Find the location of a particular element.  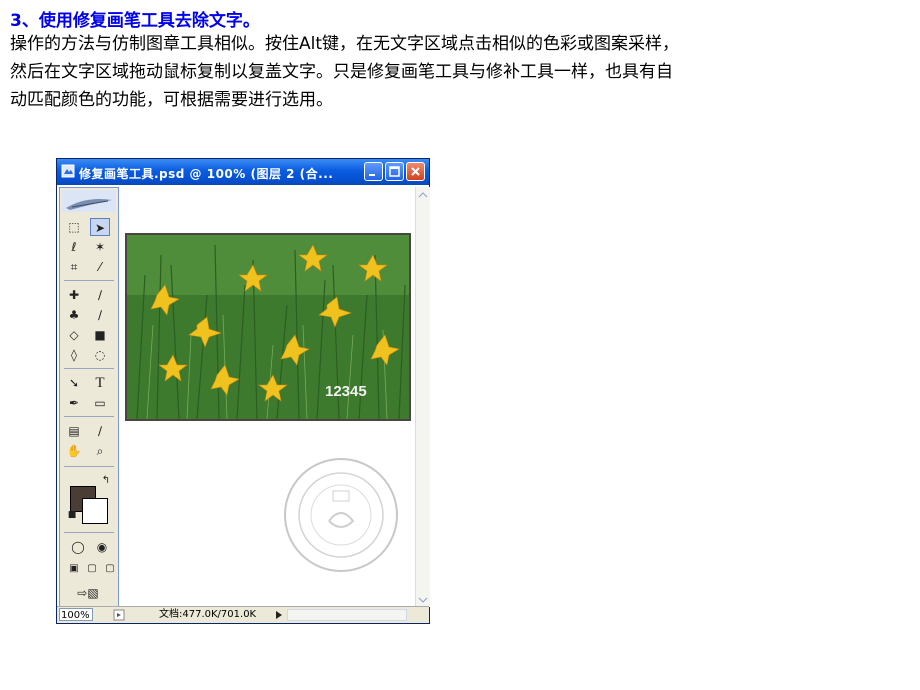

path-selection-tool-icon: ➘ is located at coordinates (74, 383).